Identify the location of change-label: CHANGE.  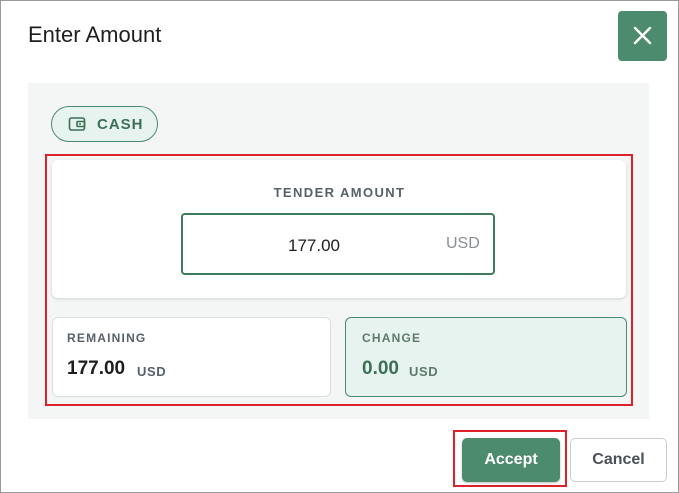
(392, 338).